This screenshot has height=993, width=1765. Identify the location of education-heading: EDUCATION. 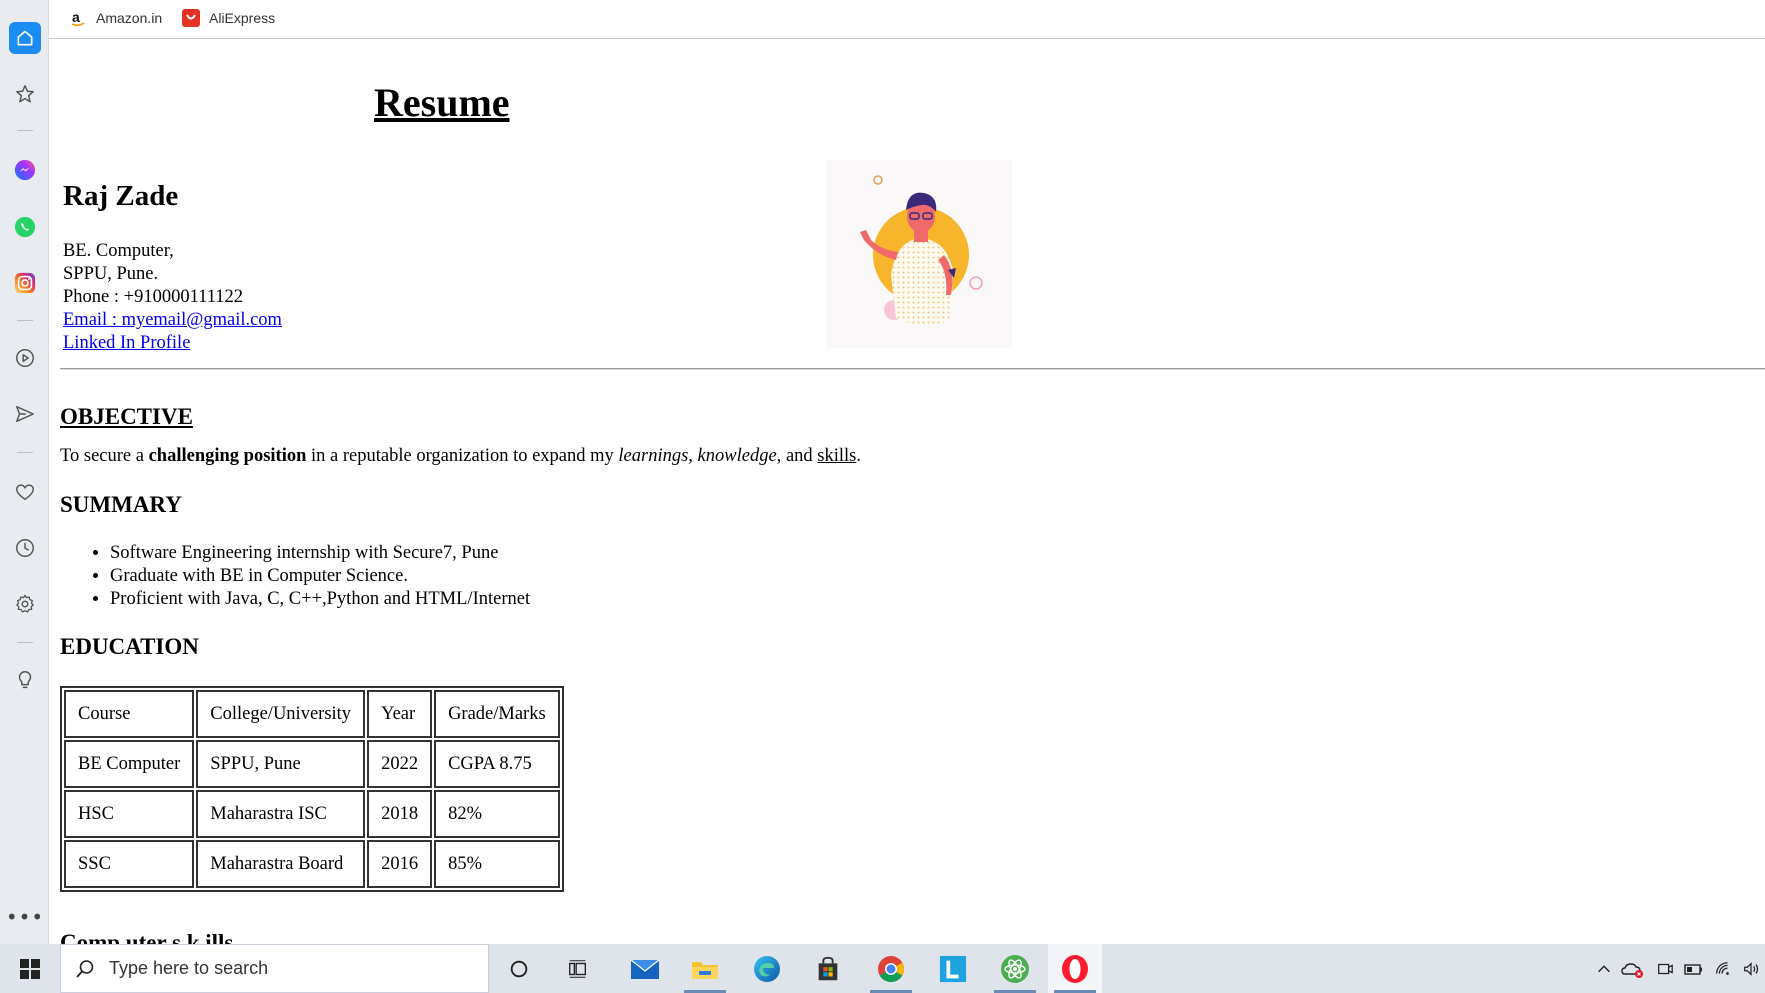
(129, 646).